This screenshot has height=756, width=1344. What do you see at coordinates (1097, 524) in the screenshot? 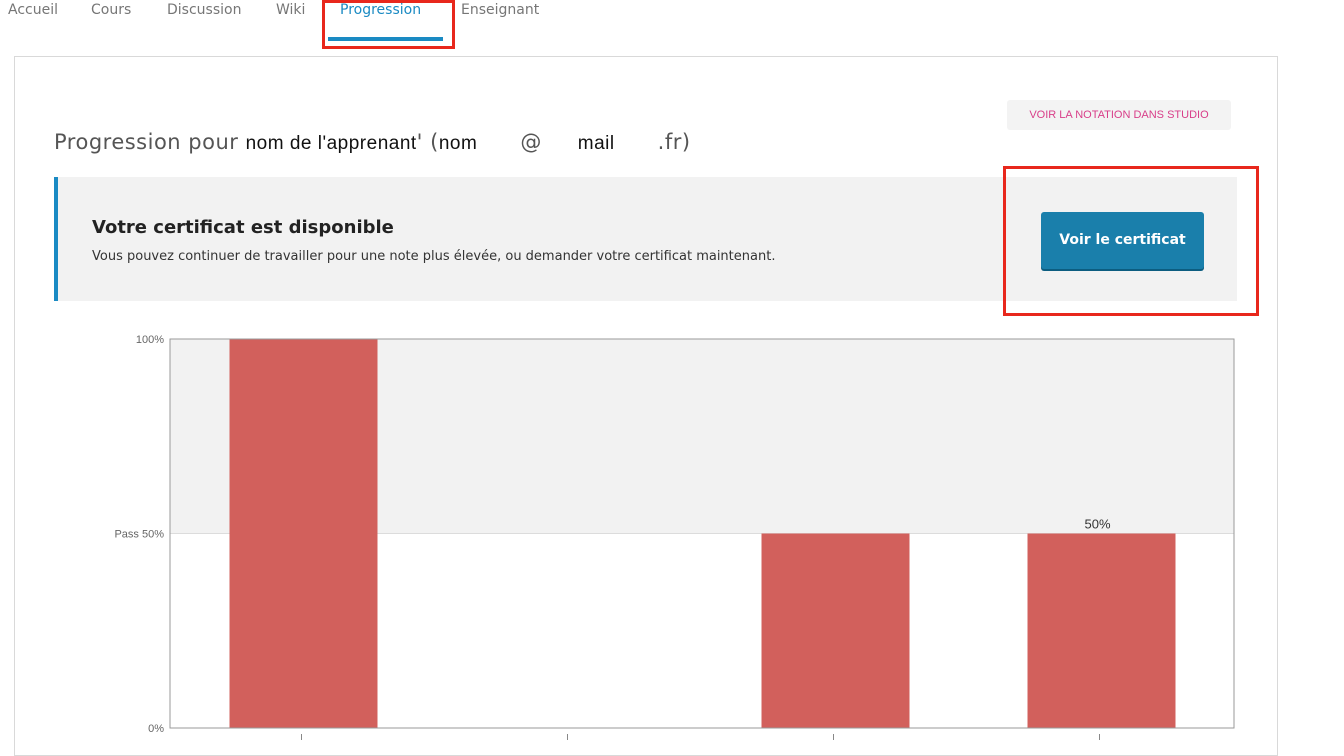
I see `chart-data-label: 50%` at bounding box center [1097, 524].